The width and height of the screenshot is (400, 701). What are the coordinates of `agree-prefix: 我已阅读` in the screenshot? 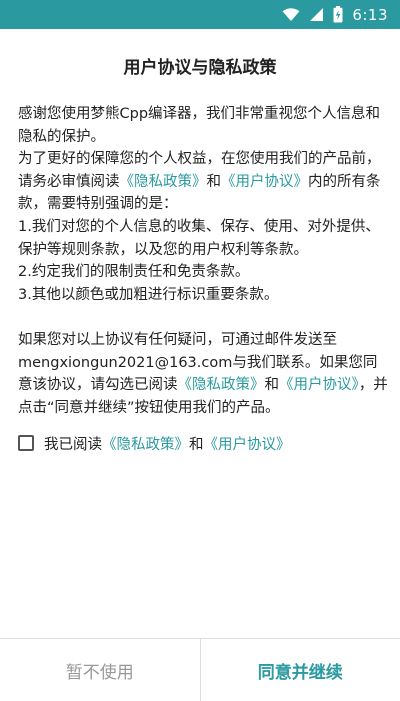 It's located at (73, 443).